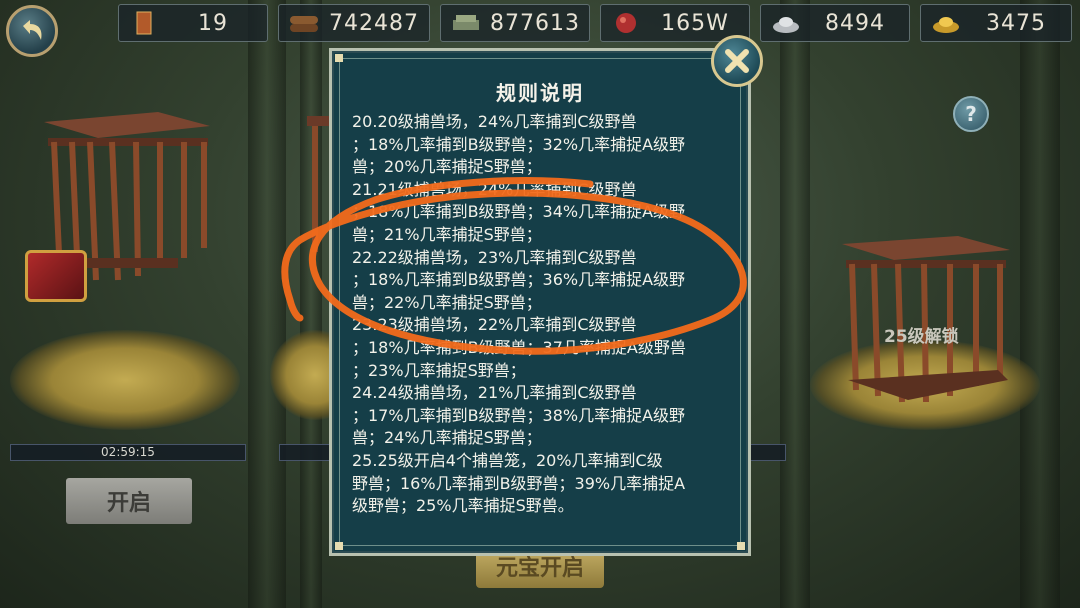 The image size is (1080, 608). I want to click on unlock-level-label: 25级解锁, so click(921, 337).